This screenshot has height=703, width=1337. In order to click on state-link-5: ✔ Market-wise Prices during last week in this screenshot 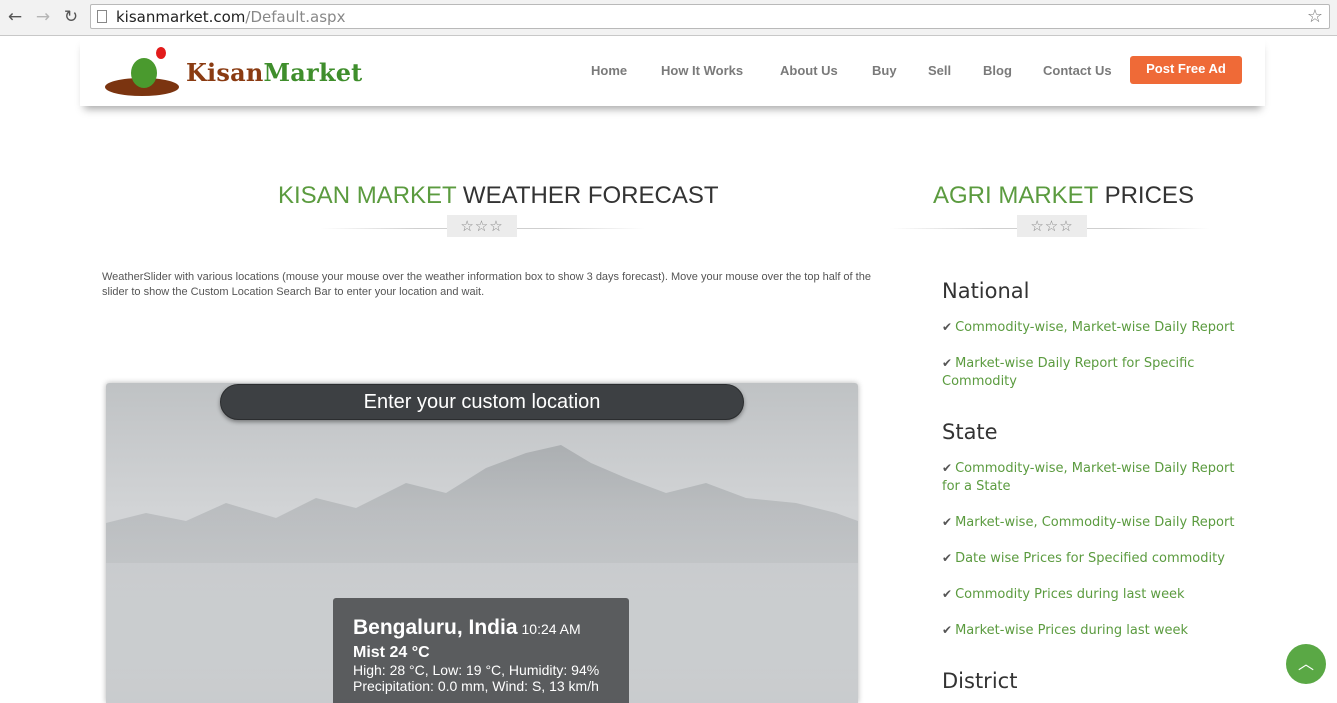, I will do `click(1094, 630)`.